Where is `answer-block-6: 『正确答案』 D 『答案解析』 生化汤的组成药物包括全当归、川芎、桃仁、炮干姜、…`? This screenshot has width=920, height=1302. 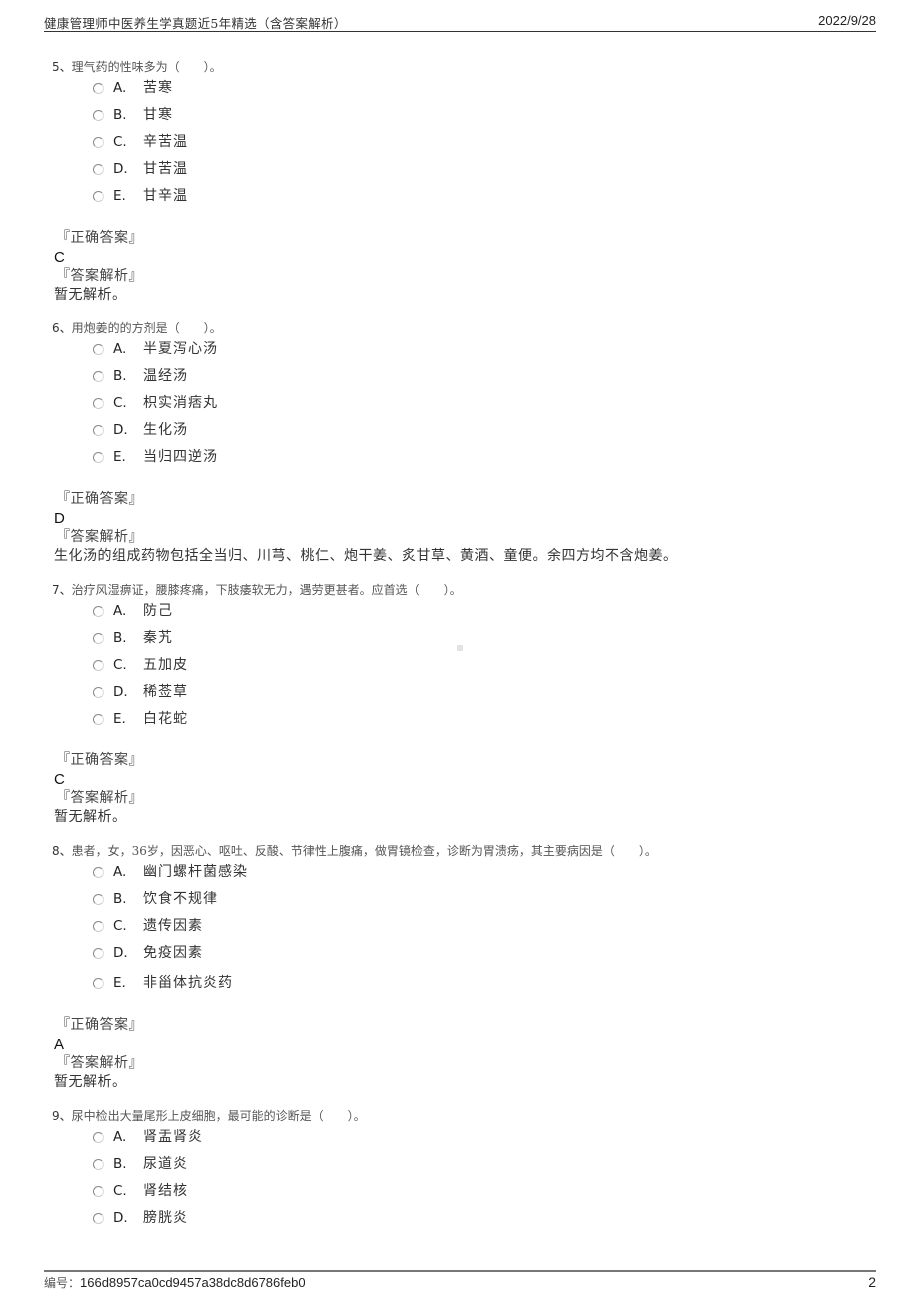
answer-block-6: 『正确答案』 D 『答案解析』 生化汤的组成药物包括全当归、川芎、桃仁、炮干姜、… is located at coordinates (366, 528).